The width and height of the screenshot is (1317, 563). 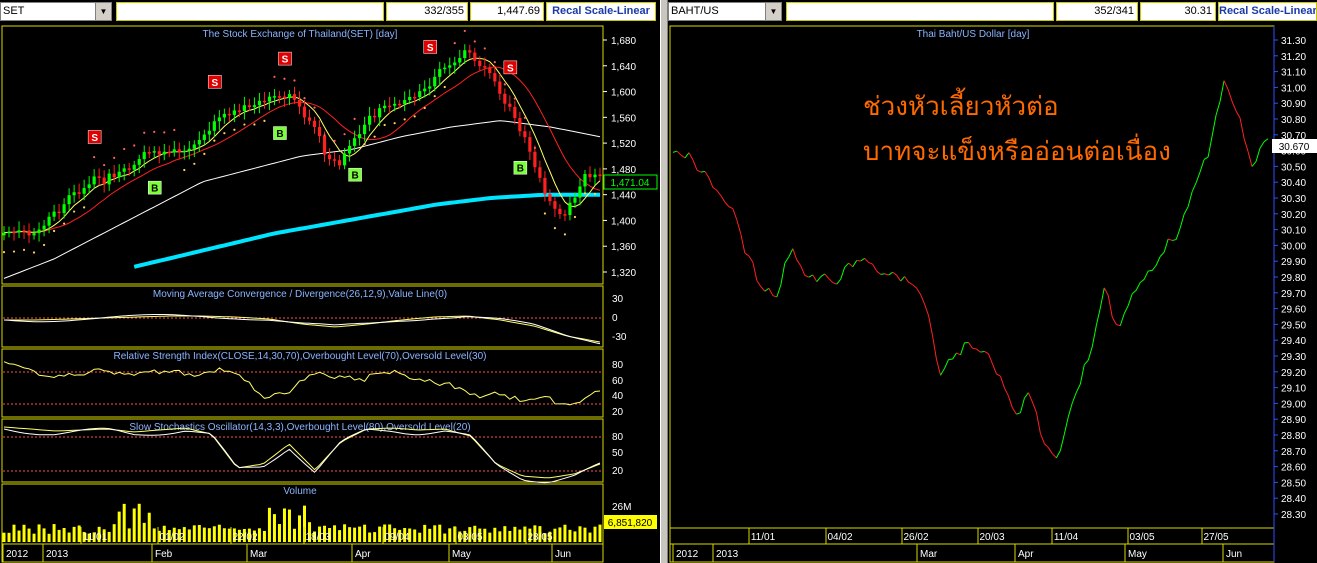 What do you see at coordinates (1293, 278) in the screenshot?
I see `price-tick: 29.80` at bounding box center [1293, 278].